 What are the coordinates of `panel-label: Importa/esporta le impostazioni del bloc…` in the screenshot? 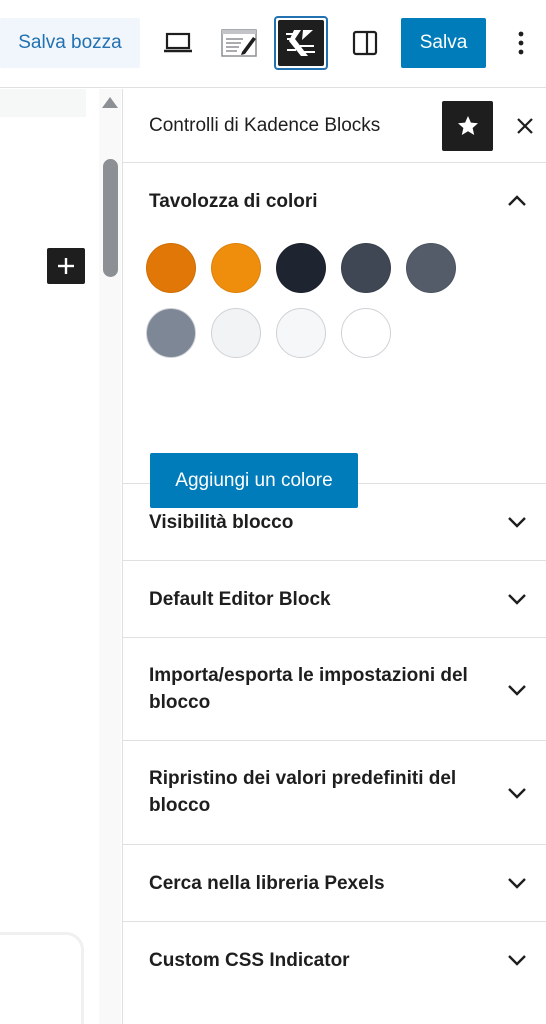 It's located at (308, 689).